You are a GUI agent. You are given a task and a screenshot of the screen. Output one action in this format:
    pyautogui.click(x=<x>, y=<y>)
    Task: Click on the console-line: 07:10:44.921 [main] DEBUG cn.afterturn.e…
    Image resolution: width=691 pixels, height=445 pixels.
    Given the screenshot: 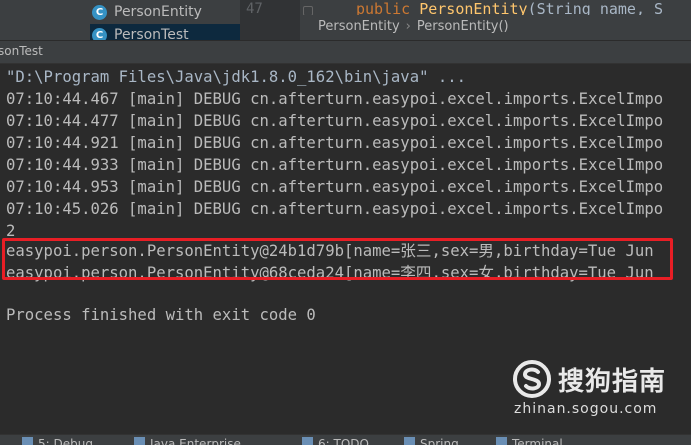 What is the action you would take?
    pyautogui.click(x=335, y=143)
    